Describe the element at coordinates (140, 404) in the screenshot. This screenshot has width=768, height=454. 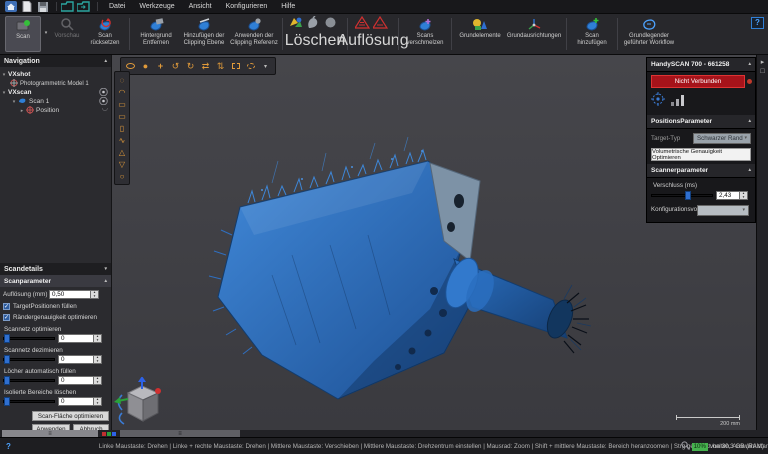
I see `orientation-cube` at that location.